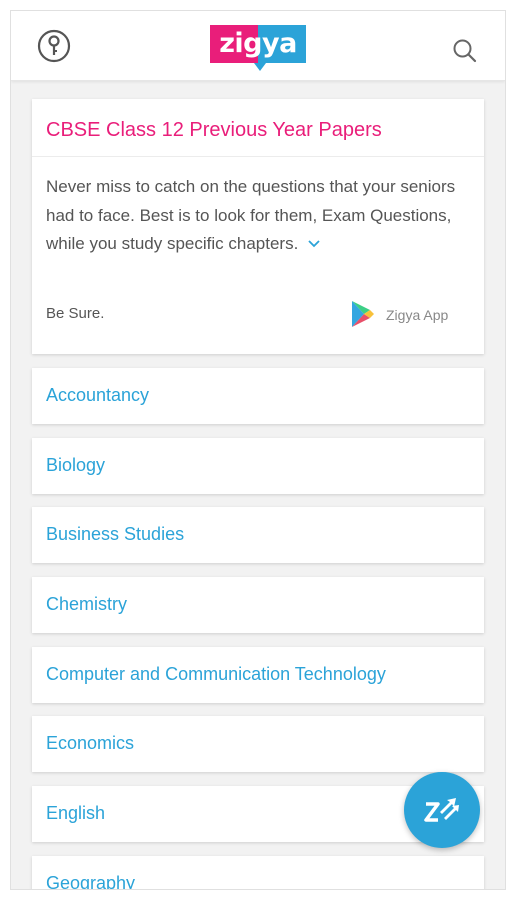  Describe the element at coordinates (314, 244) in the screenshot. I see `chevron-down-icon` at that location.